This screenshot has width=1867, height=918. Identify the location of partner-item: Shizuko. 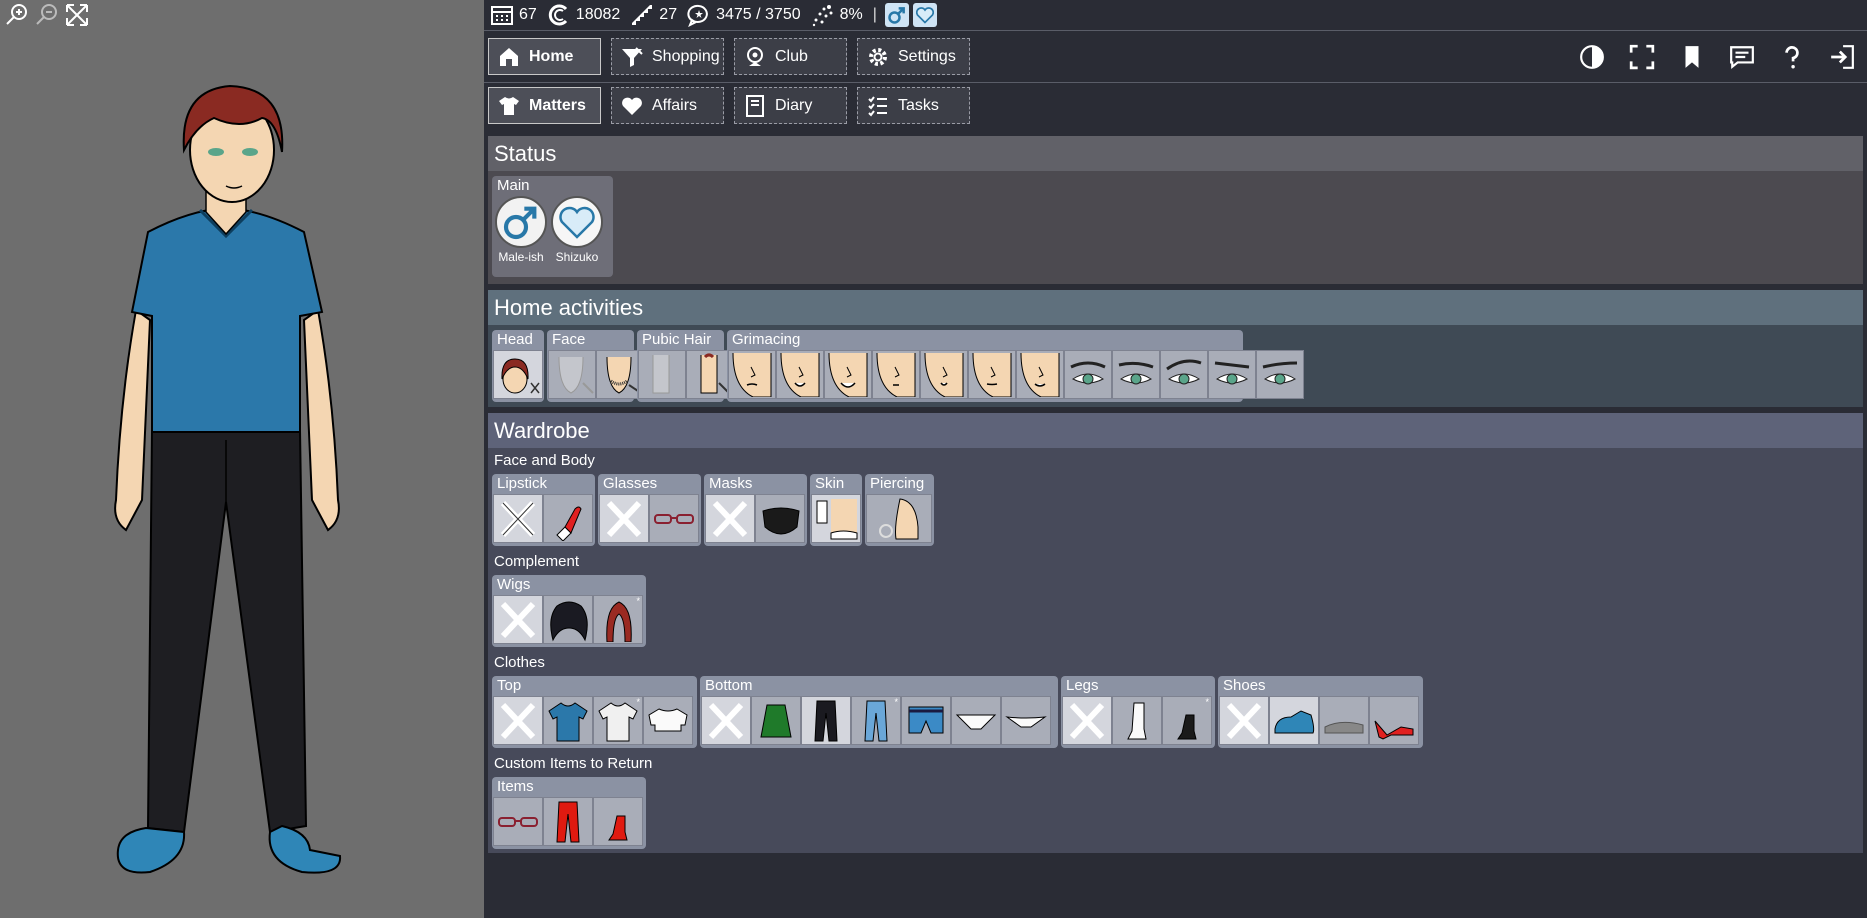
(577, 230).